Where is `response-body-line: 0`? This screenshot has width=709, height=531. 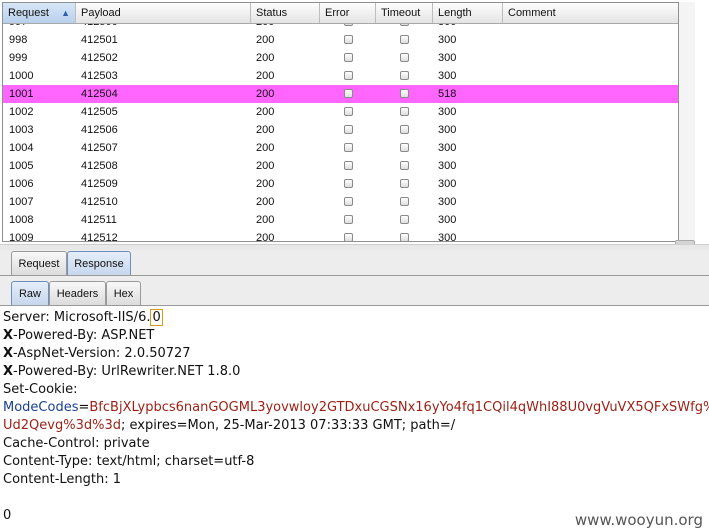
response-body-line: 0 is located at coordinates (7, 515).